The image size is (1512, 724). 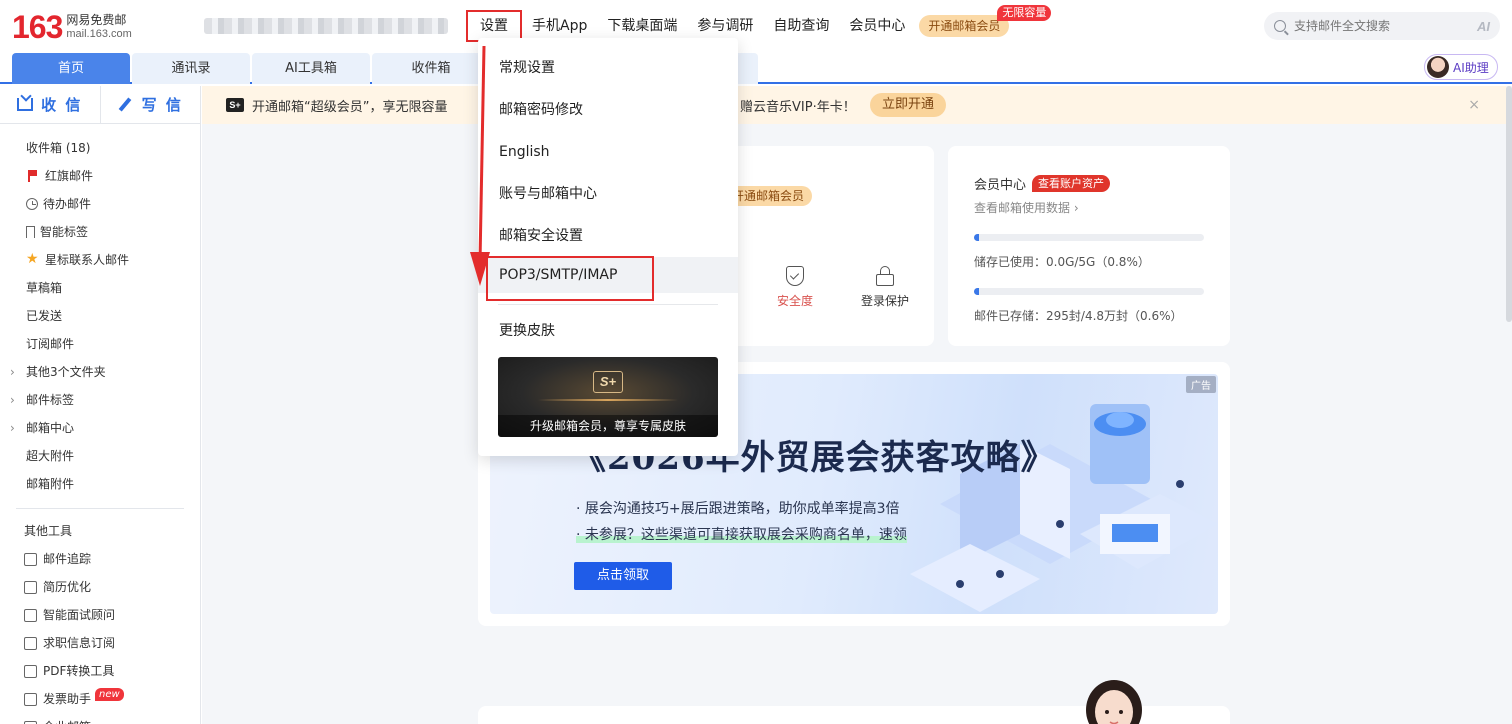 What do you see at coordinates (50, 428) in the screenshot?
I see `folder-label: 邮箱中心` at bounding box center [50, 428].